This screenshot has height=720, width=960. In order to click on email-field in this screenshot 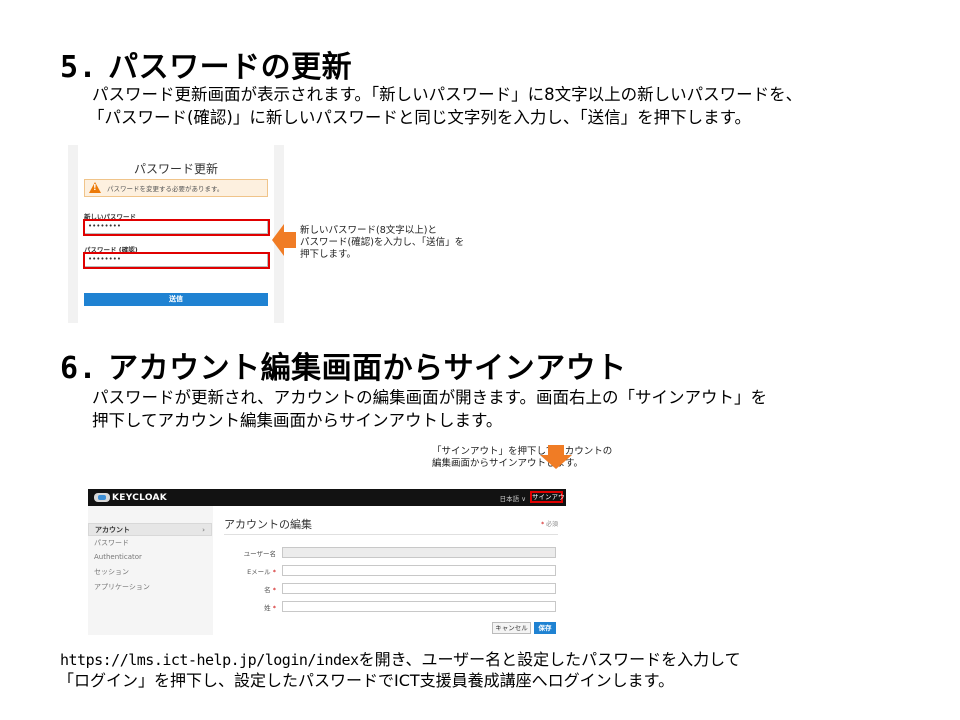, I will do `click(419, 570)`.